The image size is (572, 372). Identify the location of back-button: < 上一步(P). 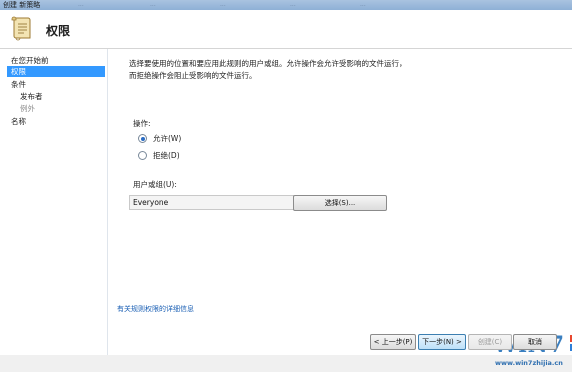
(393, 342).